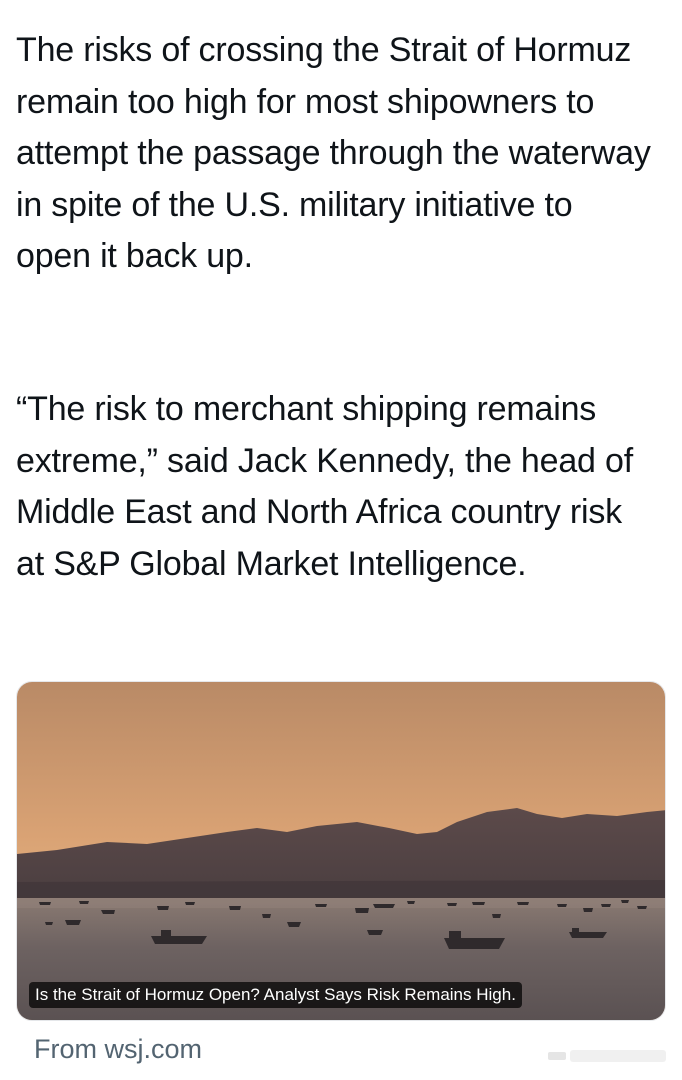 The width and height of the screenshot is (682, 1080). I want to click on watermark-icon, so click(607, 1056).